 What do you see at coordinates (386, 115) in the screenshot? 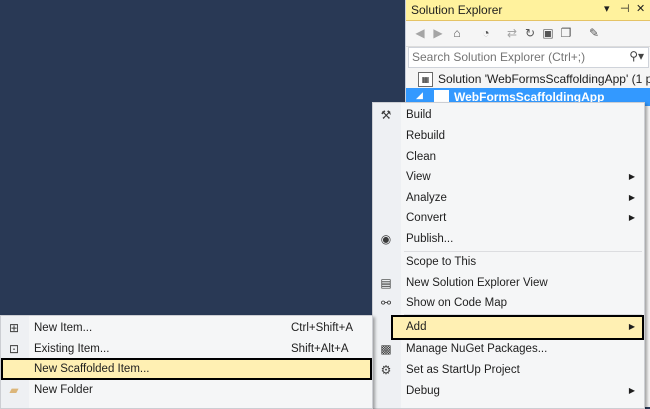
I see `build-icon: ⚒` at bounding box center [386, 115].